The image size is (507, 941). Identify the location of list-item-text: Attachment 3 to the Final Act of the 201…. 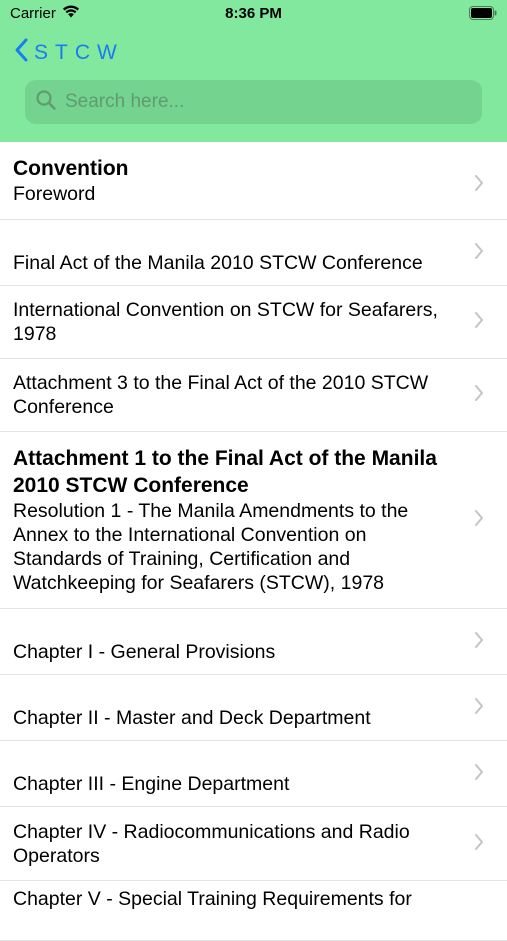
(221, 395).